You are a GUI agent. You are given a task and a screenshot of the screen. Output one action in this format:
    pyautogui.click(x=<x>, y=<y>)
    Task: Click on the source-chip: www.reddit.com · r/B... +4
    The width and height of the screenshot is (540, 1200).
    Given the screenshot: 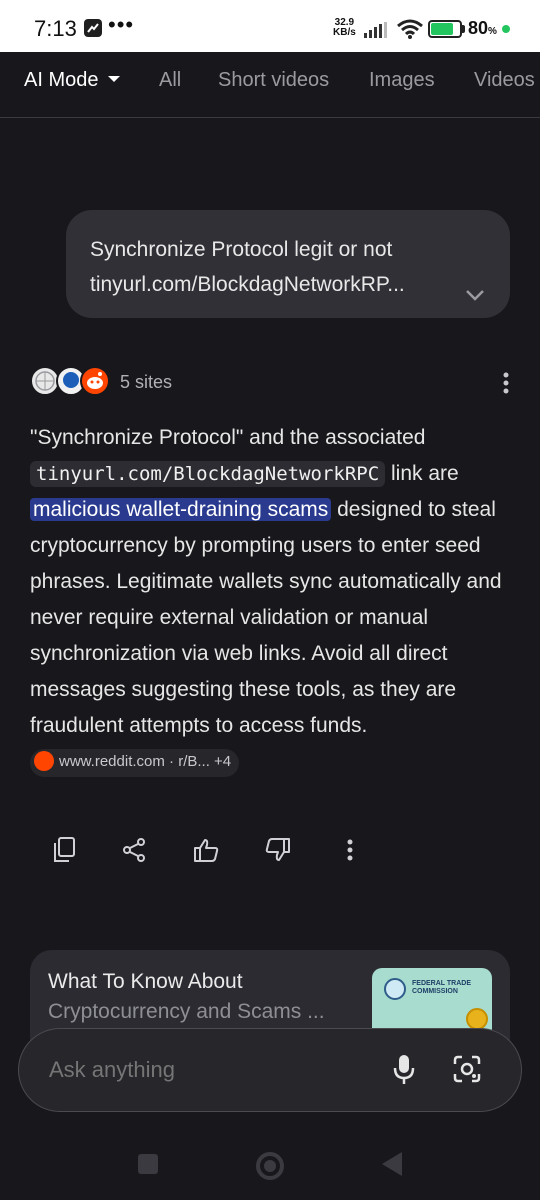 What is the action you would take?
    pyautogui.click(x=135, y=763)
    